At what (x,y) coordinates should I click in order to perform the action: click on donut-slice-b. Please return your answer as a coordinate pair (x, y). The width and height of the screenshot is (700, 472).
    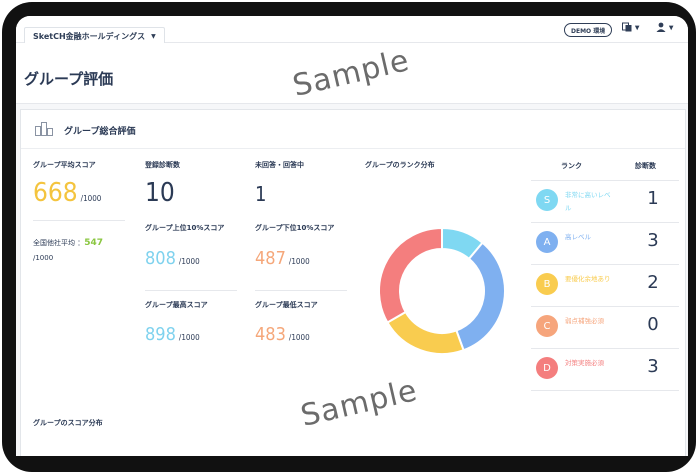
    Looking at the image, I should click on (425, 332).